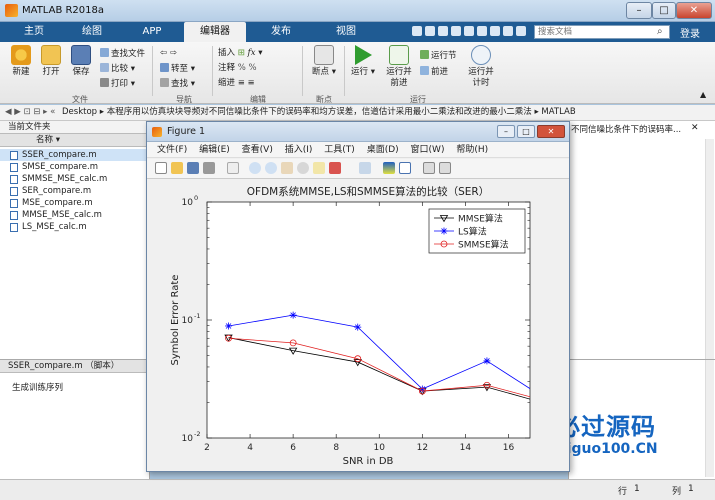 The width and height of the screenshot is (715, 500). What do you see at coordinates (74, 215) in the screenshot?
I see `file-item: MMSE_MSE_calc.m` at bounding box center [74, 215].